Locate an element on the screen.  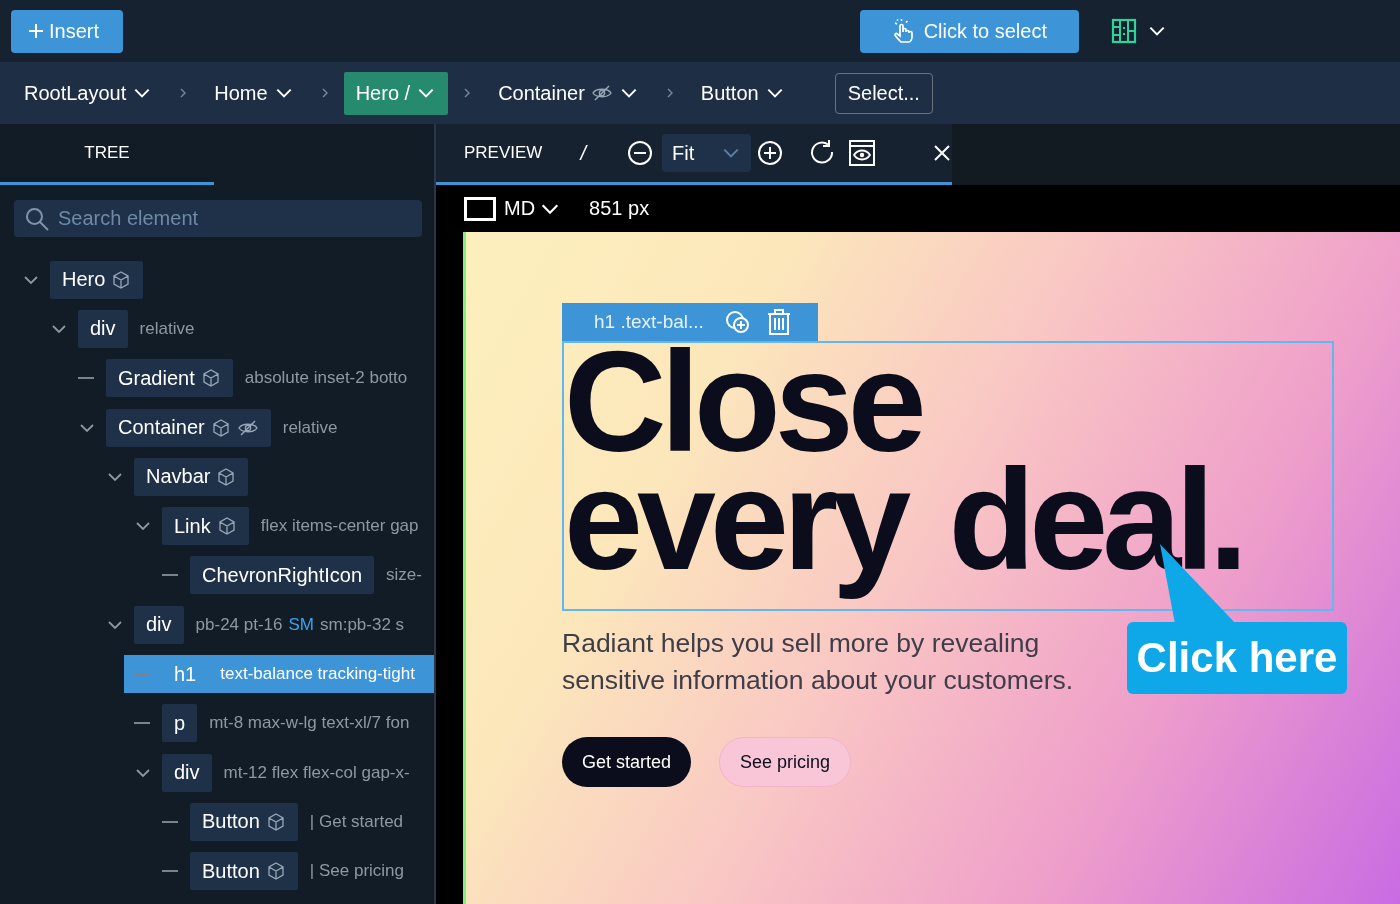
class-names: mt-12 flex flex-col gap-x- is located at coordinates (316, 772).